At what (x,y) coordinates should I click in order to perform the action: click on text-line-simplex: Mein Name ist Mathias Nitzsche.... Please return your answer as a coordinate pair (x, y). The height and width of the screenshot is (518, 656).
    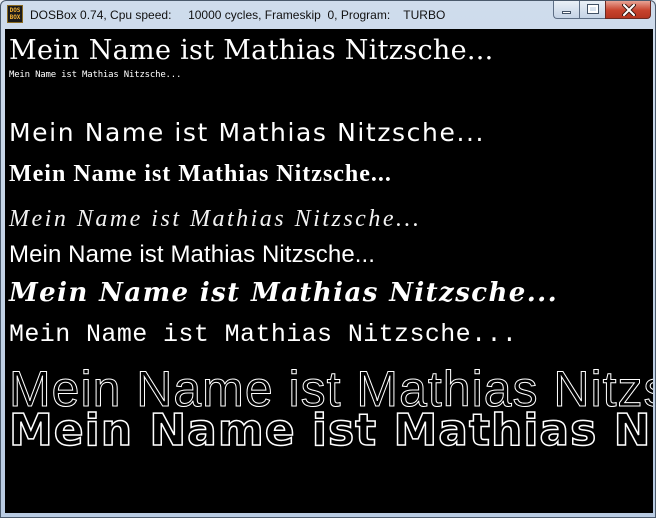
    Looking at the image, I should click on (192, 254).